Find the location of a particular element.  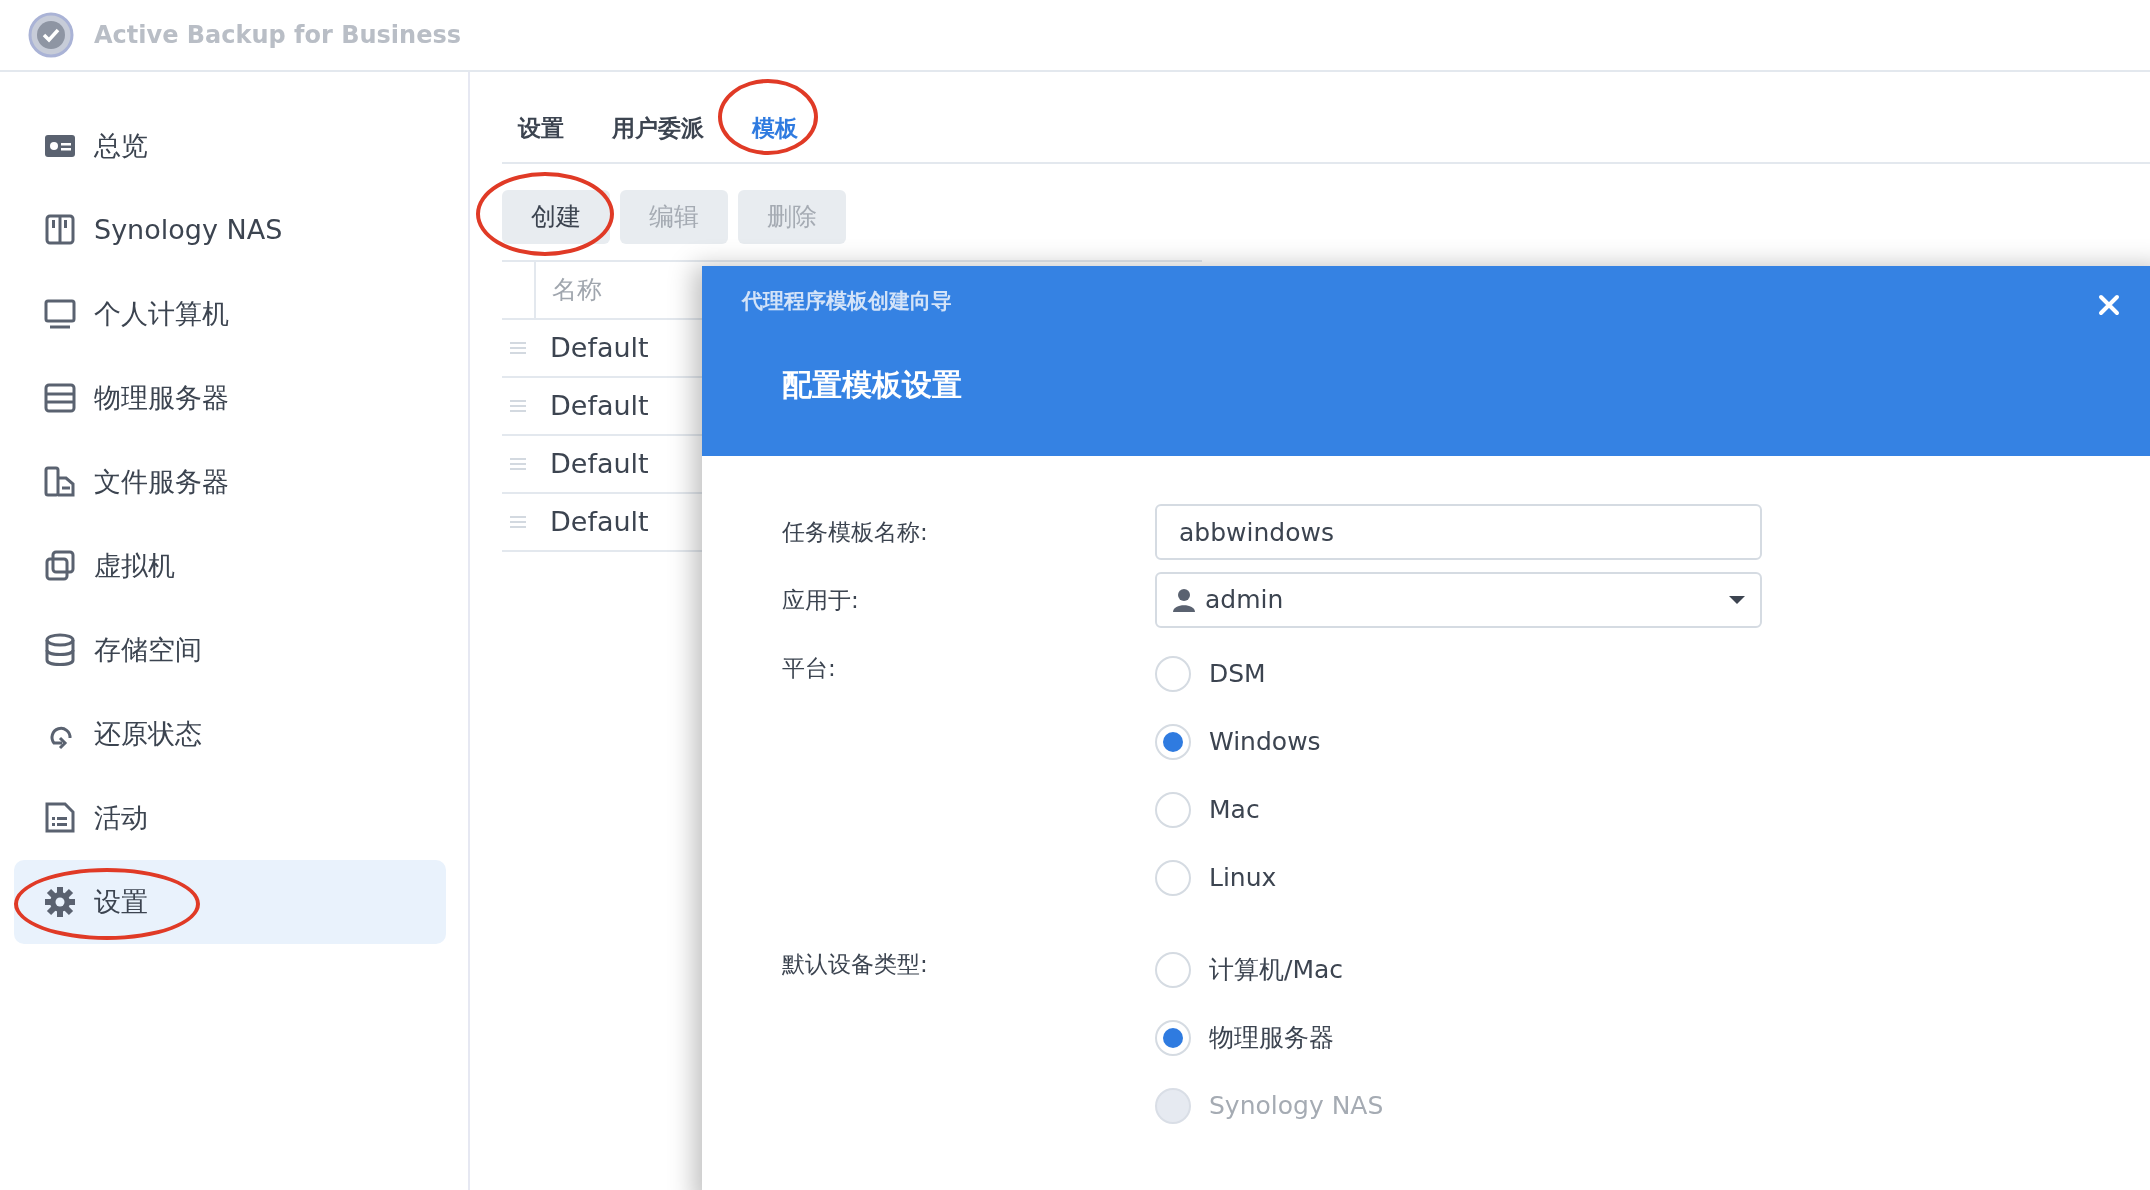

sidebar-item: 还原状态 is located at coordinates (230, 734).